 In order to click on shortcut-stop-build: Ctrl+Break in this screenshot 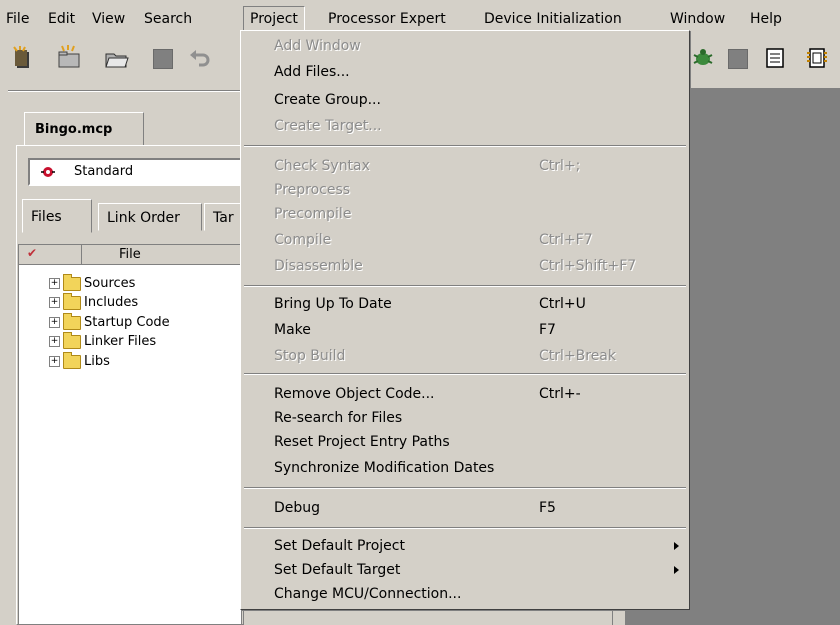, I will do `click(577, 356)`.